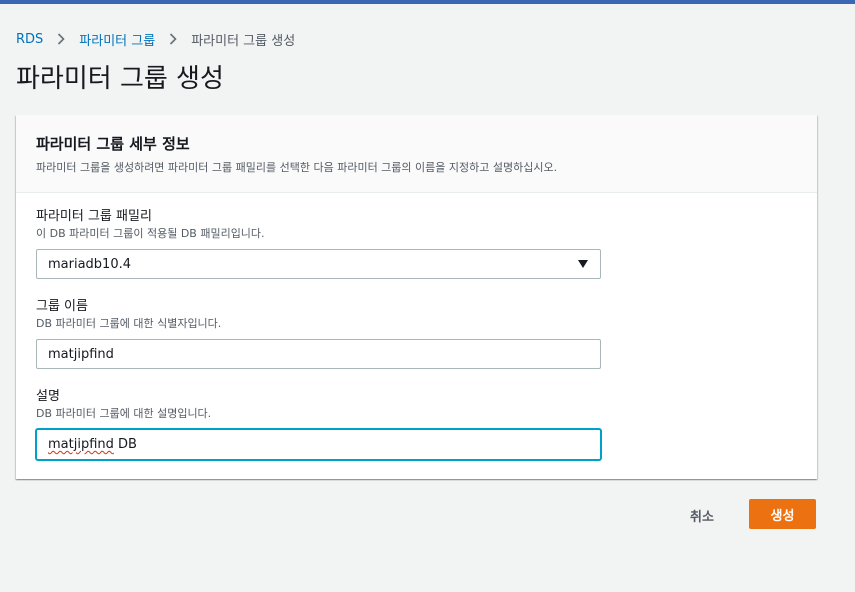 This screenshot has width=855, height=592. I want to click on description-input: matjipfind DB, so click(318, 444).